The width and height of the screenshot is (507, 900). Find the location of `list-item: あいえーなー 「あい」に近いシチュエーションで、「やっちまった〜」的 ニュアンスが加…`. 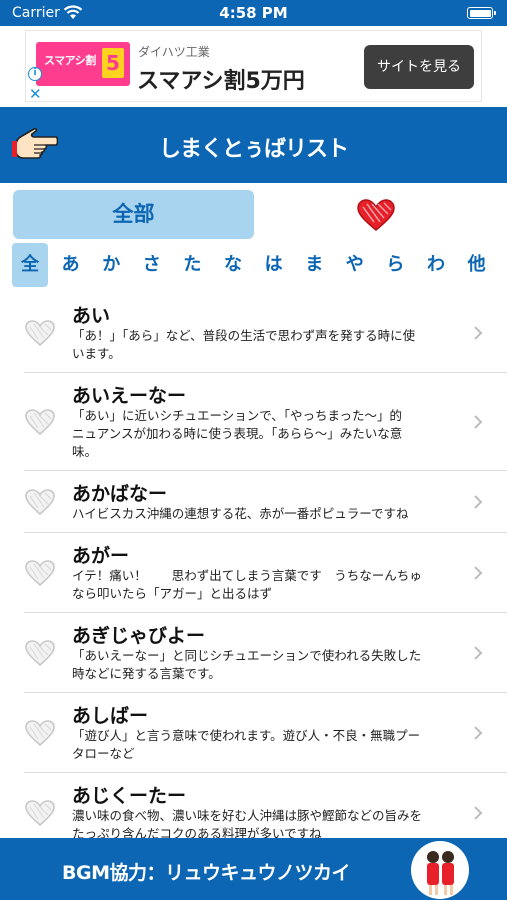

list-item: あいえーなー 「あい」に近いシチュエーションで、「やっちまった〜」的 ニュアンスが加… is located at coordinates (253, 422).